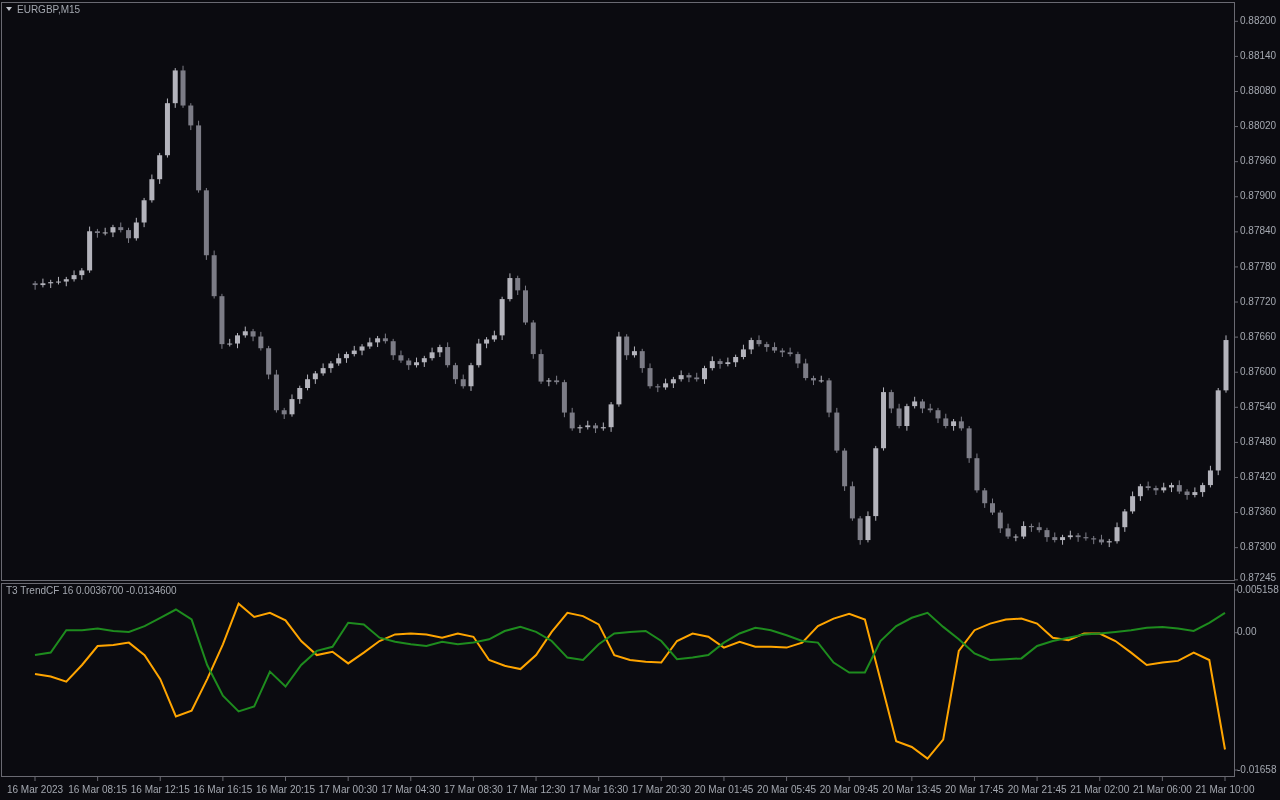 Image resolution: width=1280 pixels, height=800 pixels. What do you see at coordinates (1247, 632) in the screenshot?
I see `indicator-axis-label: 0.00` at bounding box center [1247, 632].